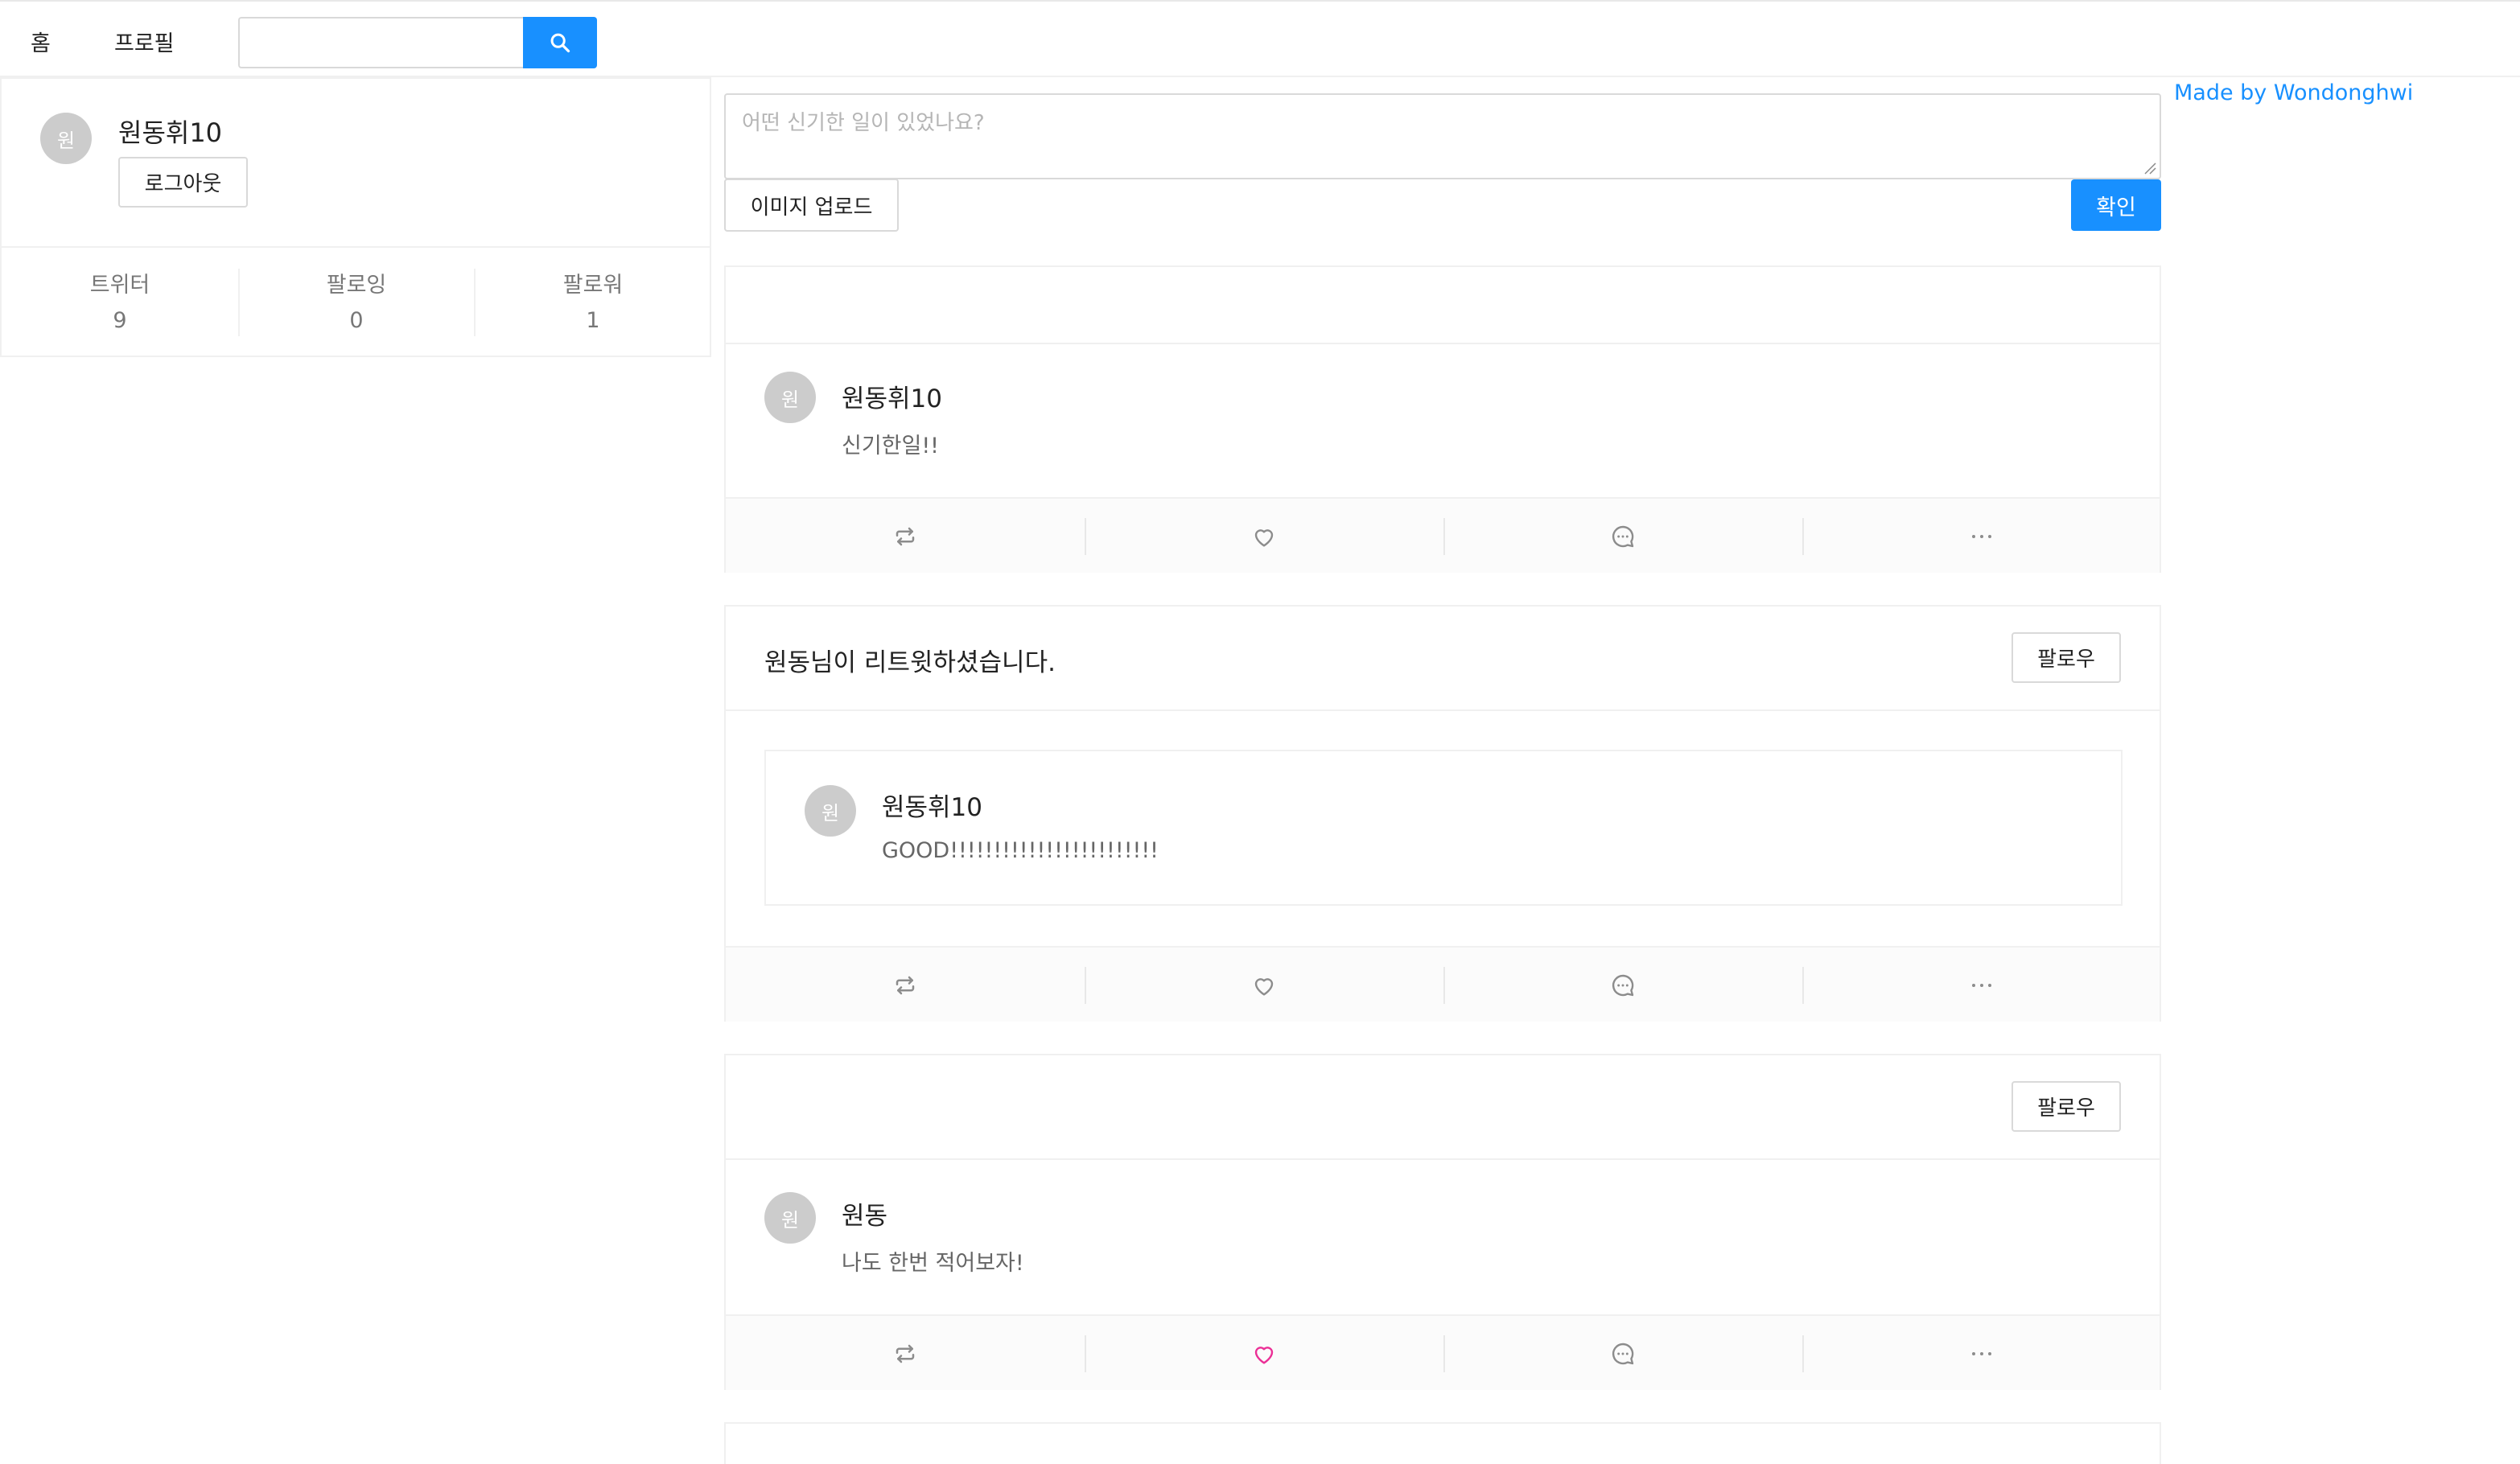  What do you see at coordinates (119, 285) in the screenshot?
I see `stat-label: 트위터` at bounding box center [119, 285].